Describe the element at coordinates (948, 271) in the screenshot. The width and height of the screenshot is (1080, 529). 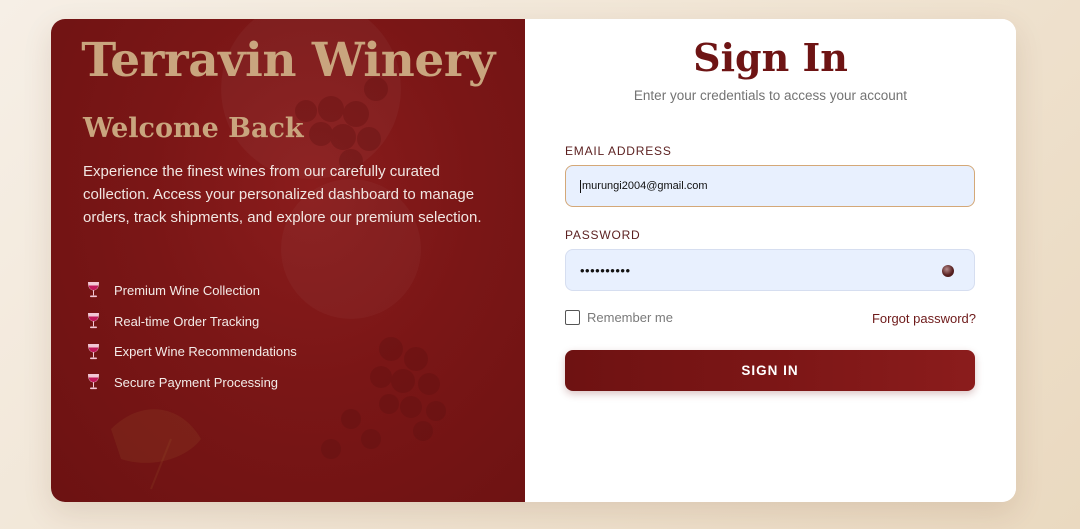
I see `show-password-icon` at that location.